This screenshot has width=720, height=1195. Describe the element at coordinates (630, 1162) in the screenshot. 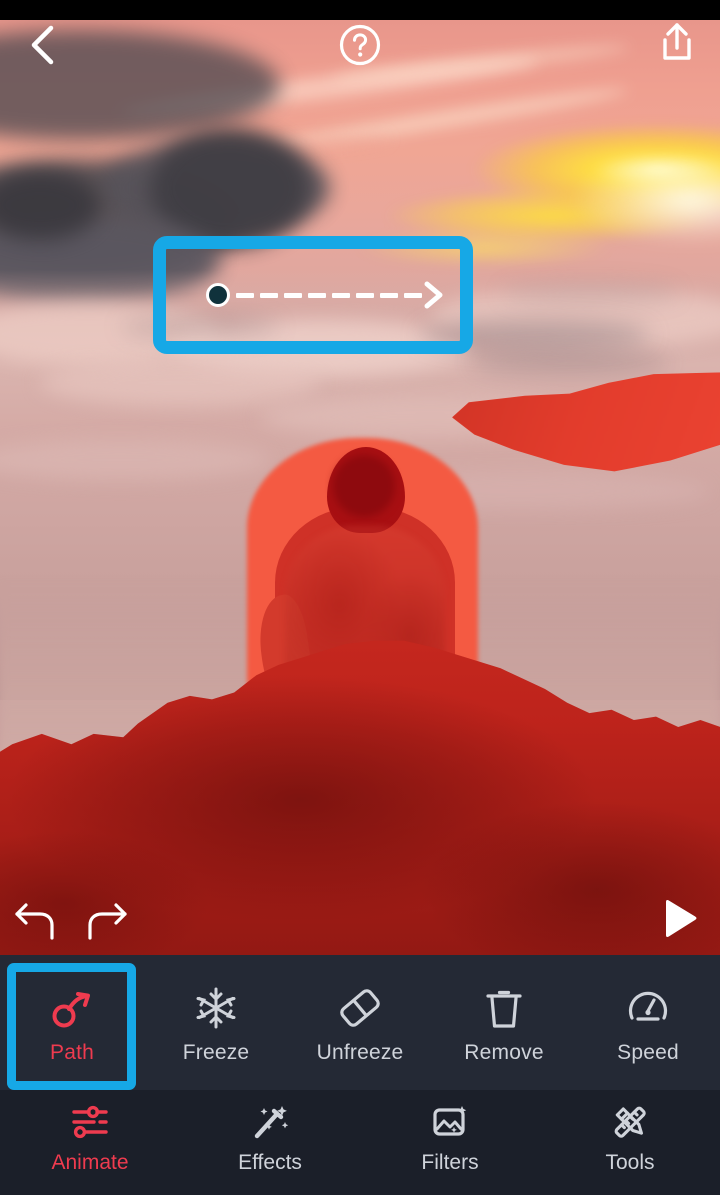

I see `tab-label: Tools` at that location.